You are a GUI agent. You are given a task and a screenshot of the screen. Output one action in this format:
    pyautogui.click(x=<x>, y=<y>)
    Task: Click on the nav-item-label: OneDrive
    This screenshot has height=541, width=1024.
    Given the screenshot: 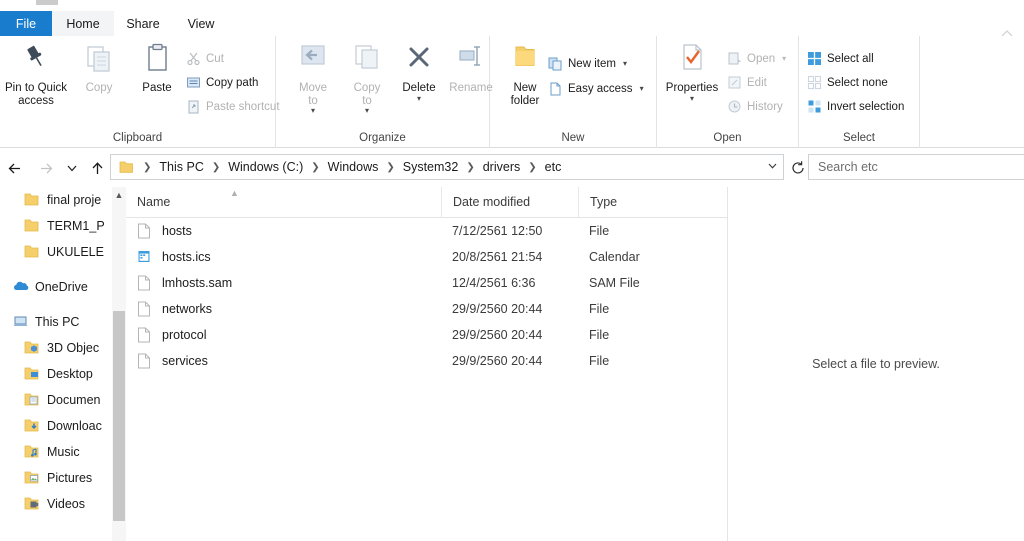 What is the action you would take?
    pyautogui.click(x=61, y=287)
    